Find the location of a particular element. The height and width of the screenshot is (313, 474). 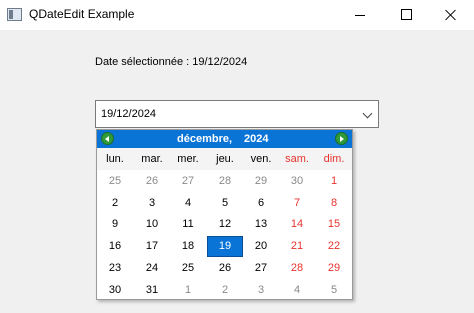

calendar-day: 16 is located at coordinates (115, 246).